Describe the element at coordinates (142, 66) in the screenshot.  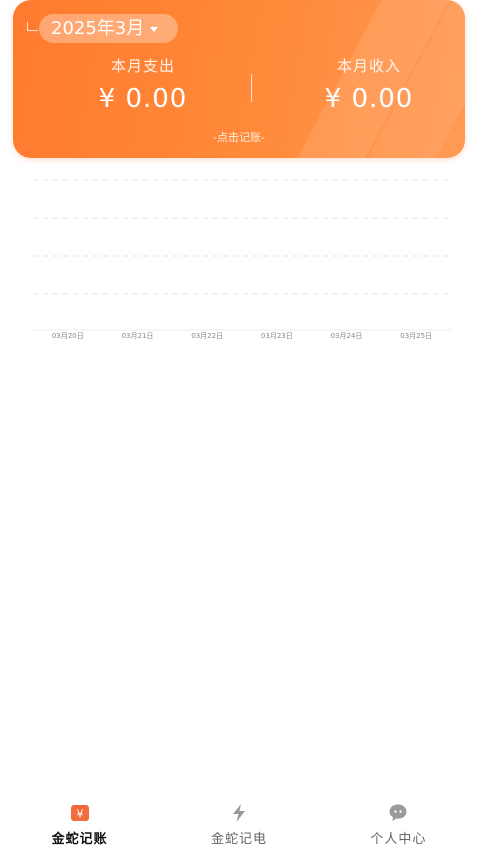
I see `expense-label: 本月支出` at that location.